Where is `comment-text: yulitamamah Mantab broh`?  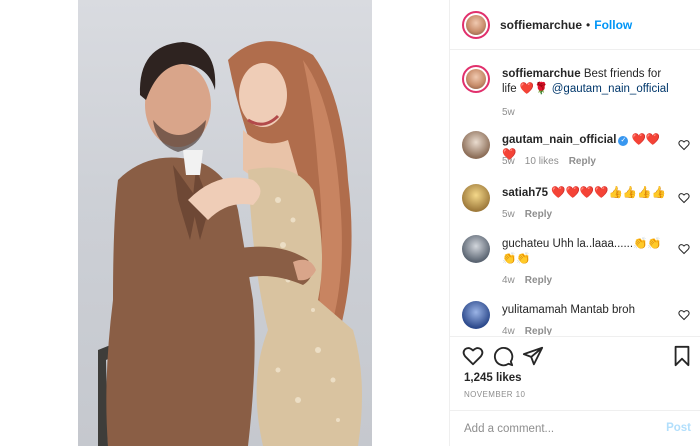 comment-text: yulitamamah Mantab broh is located at coordinates (587, 310).